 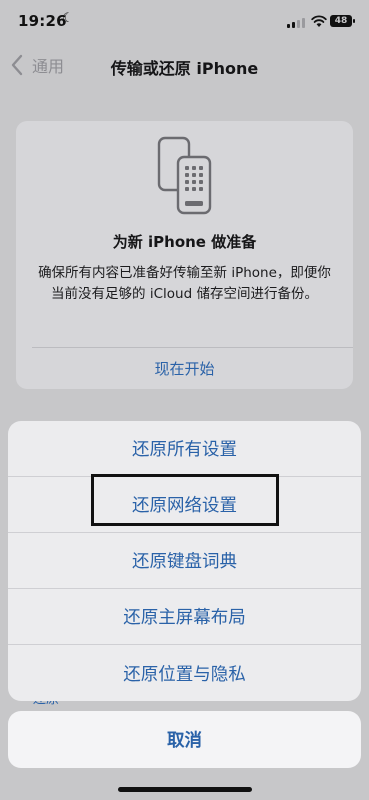 What do you see at coordinates (42, 21) in the screenshot?
I see `status-time: 19:26` at bounding box center [42, 21].